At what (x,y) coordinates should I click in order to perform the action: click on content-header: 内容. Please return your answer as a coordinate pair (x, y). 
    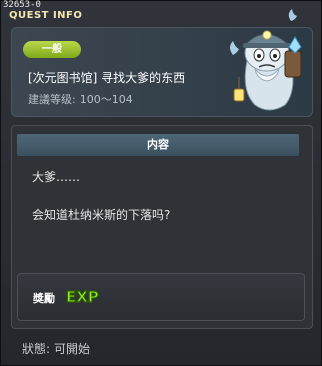
    Looking at the image, I should click on (158, 145).